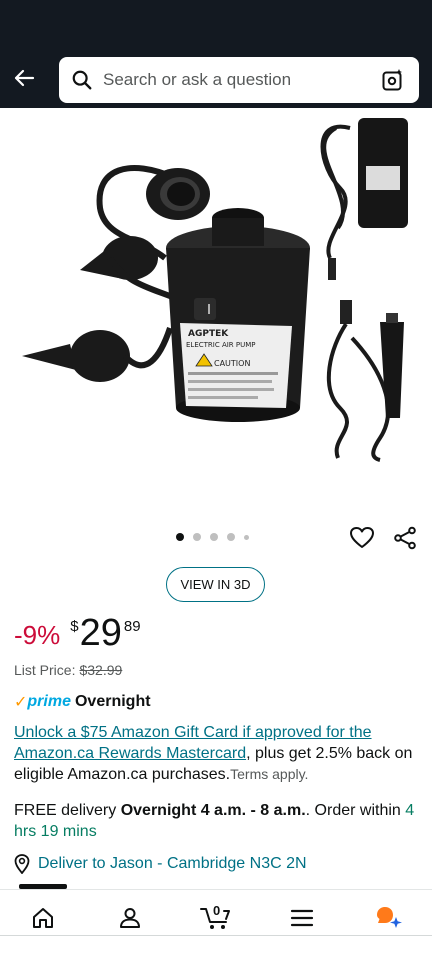 This screenshot has width=432, height=960. Describe the element at coordinates (112, 701) in the screenshot. I see `prime-delivery-speed: Overnight` at that location.